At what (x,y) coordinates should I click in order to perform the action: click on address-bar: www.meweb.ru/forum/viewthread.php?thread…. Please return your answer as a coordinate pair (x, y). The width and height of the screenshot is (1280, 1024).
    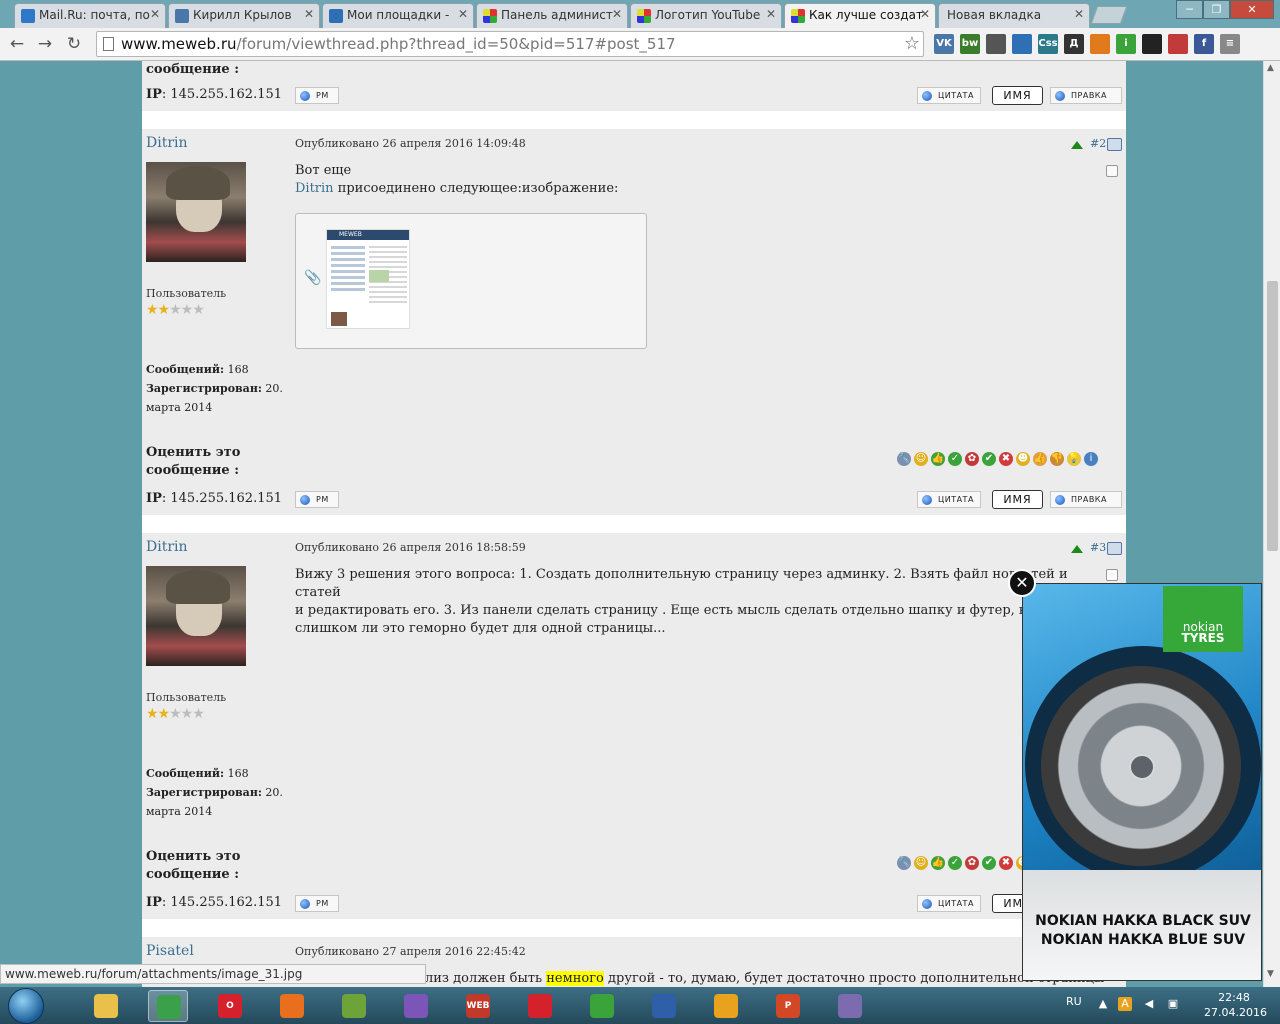
    Looking at the image, I should click on (510, 44).